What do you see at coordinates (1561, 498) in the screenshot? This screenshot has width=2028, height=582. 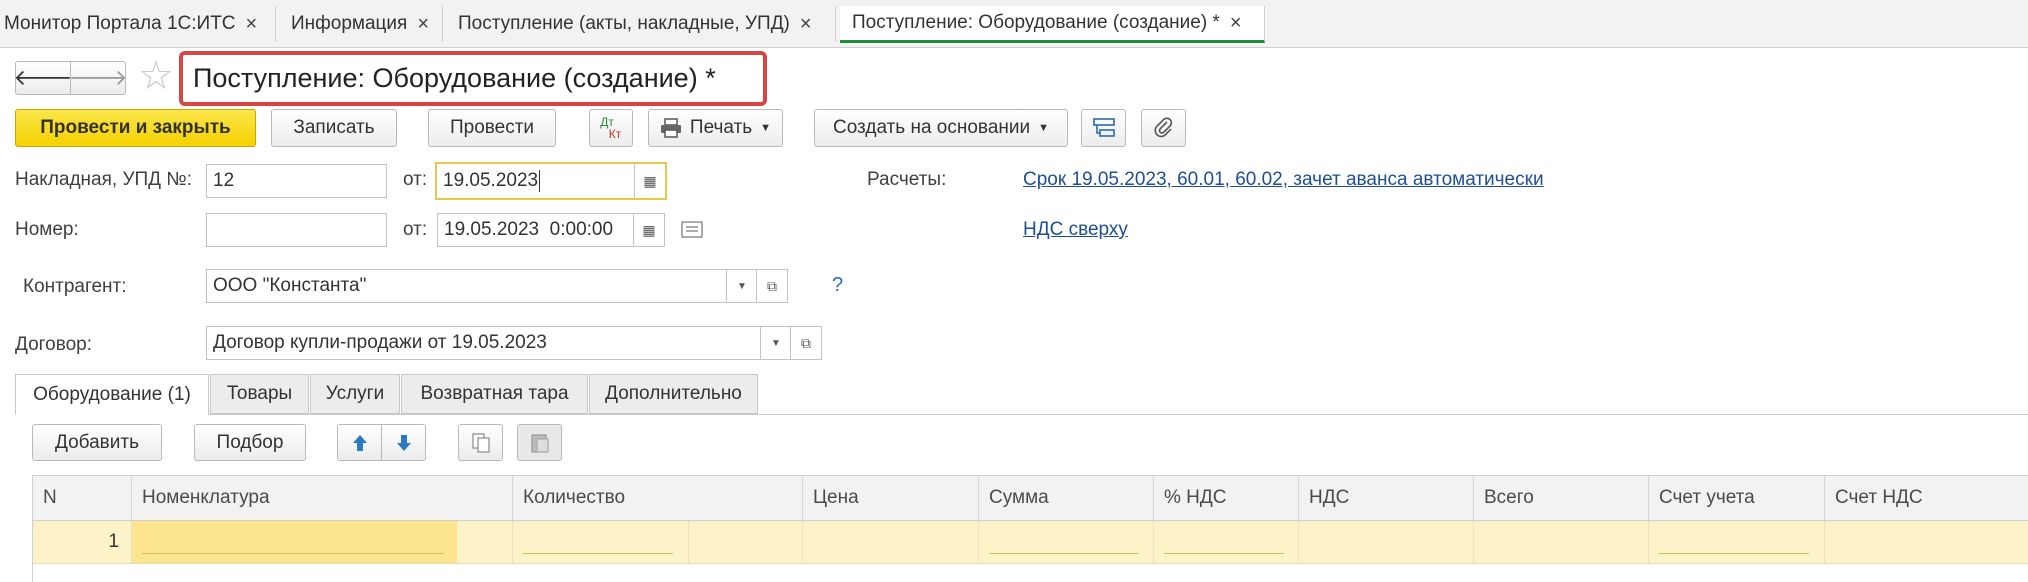 I see `col-total: Всего` at bounding box center [1561, 498].